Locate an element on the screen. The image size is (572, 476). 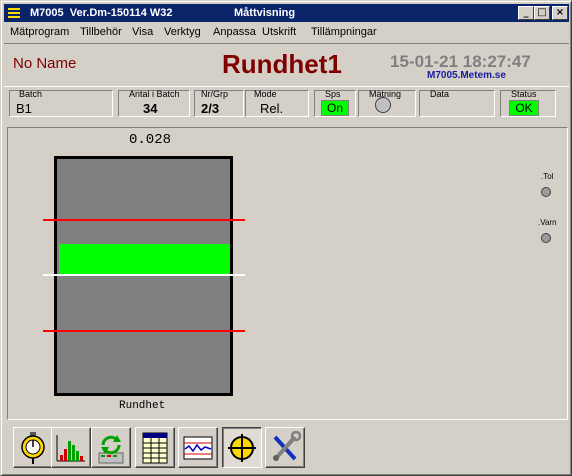
sps-label: Sps is located at coordinates (333, 94).